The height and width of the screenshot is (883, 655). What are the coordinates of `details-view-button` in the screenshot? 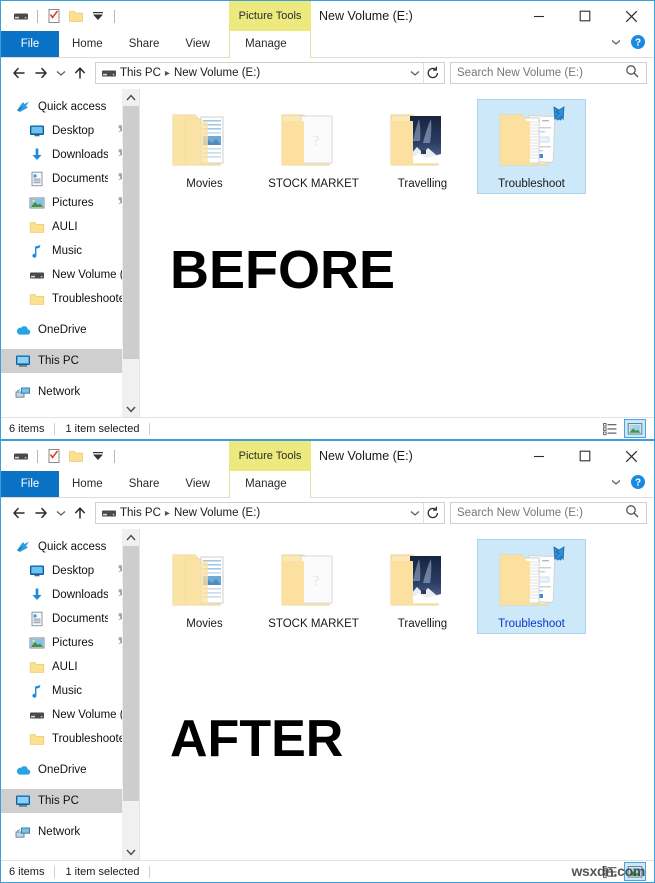 It's located at (610, 428).